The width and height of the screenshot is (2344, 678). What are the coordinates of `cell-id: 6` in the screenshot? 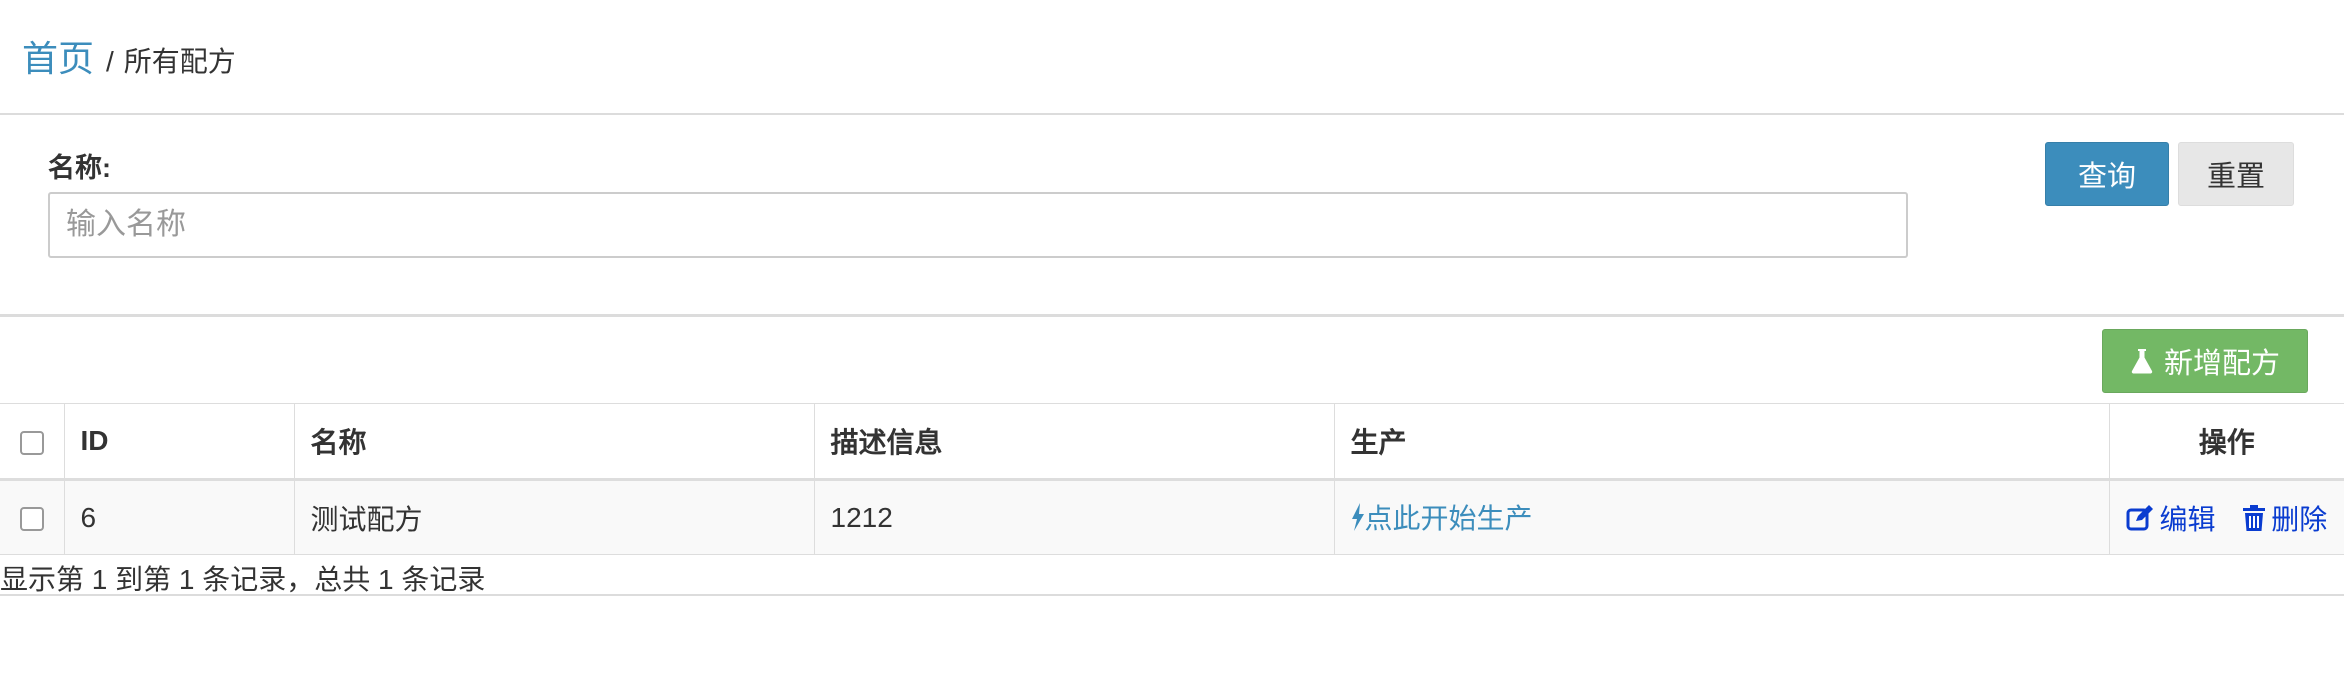 It's located at (179, 517).